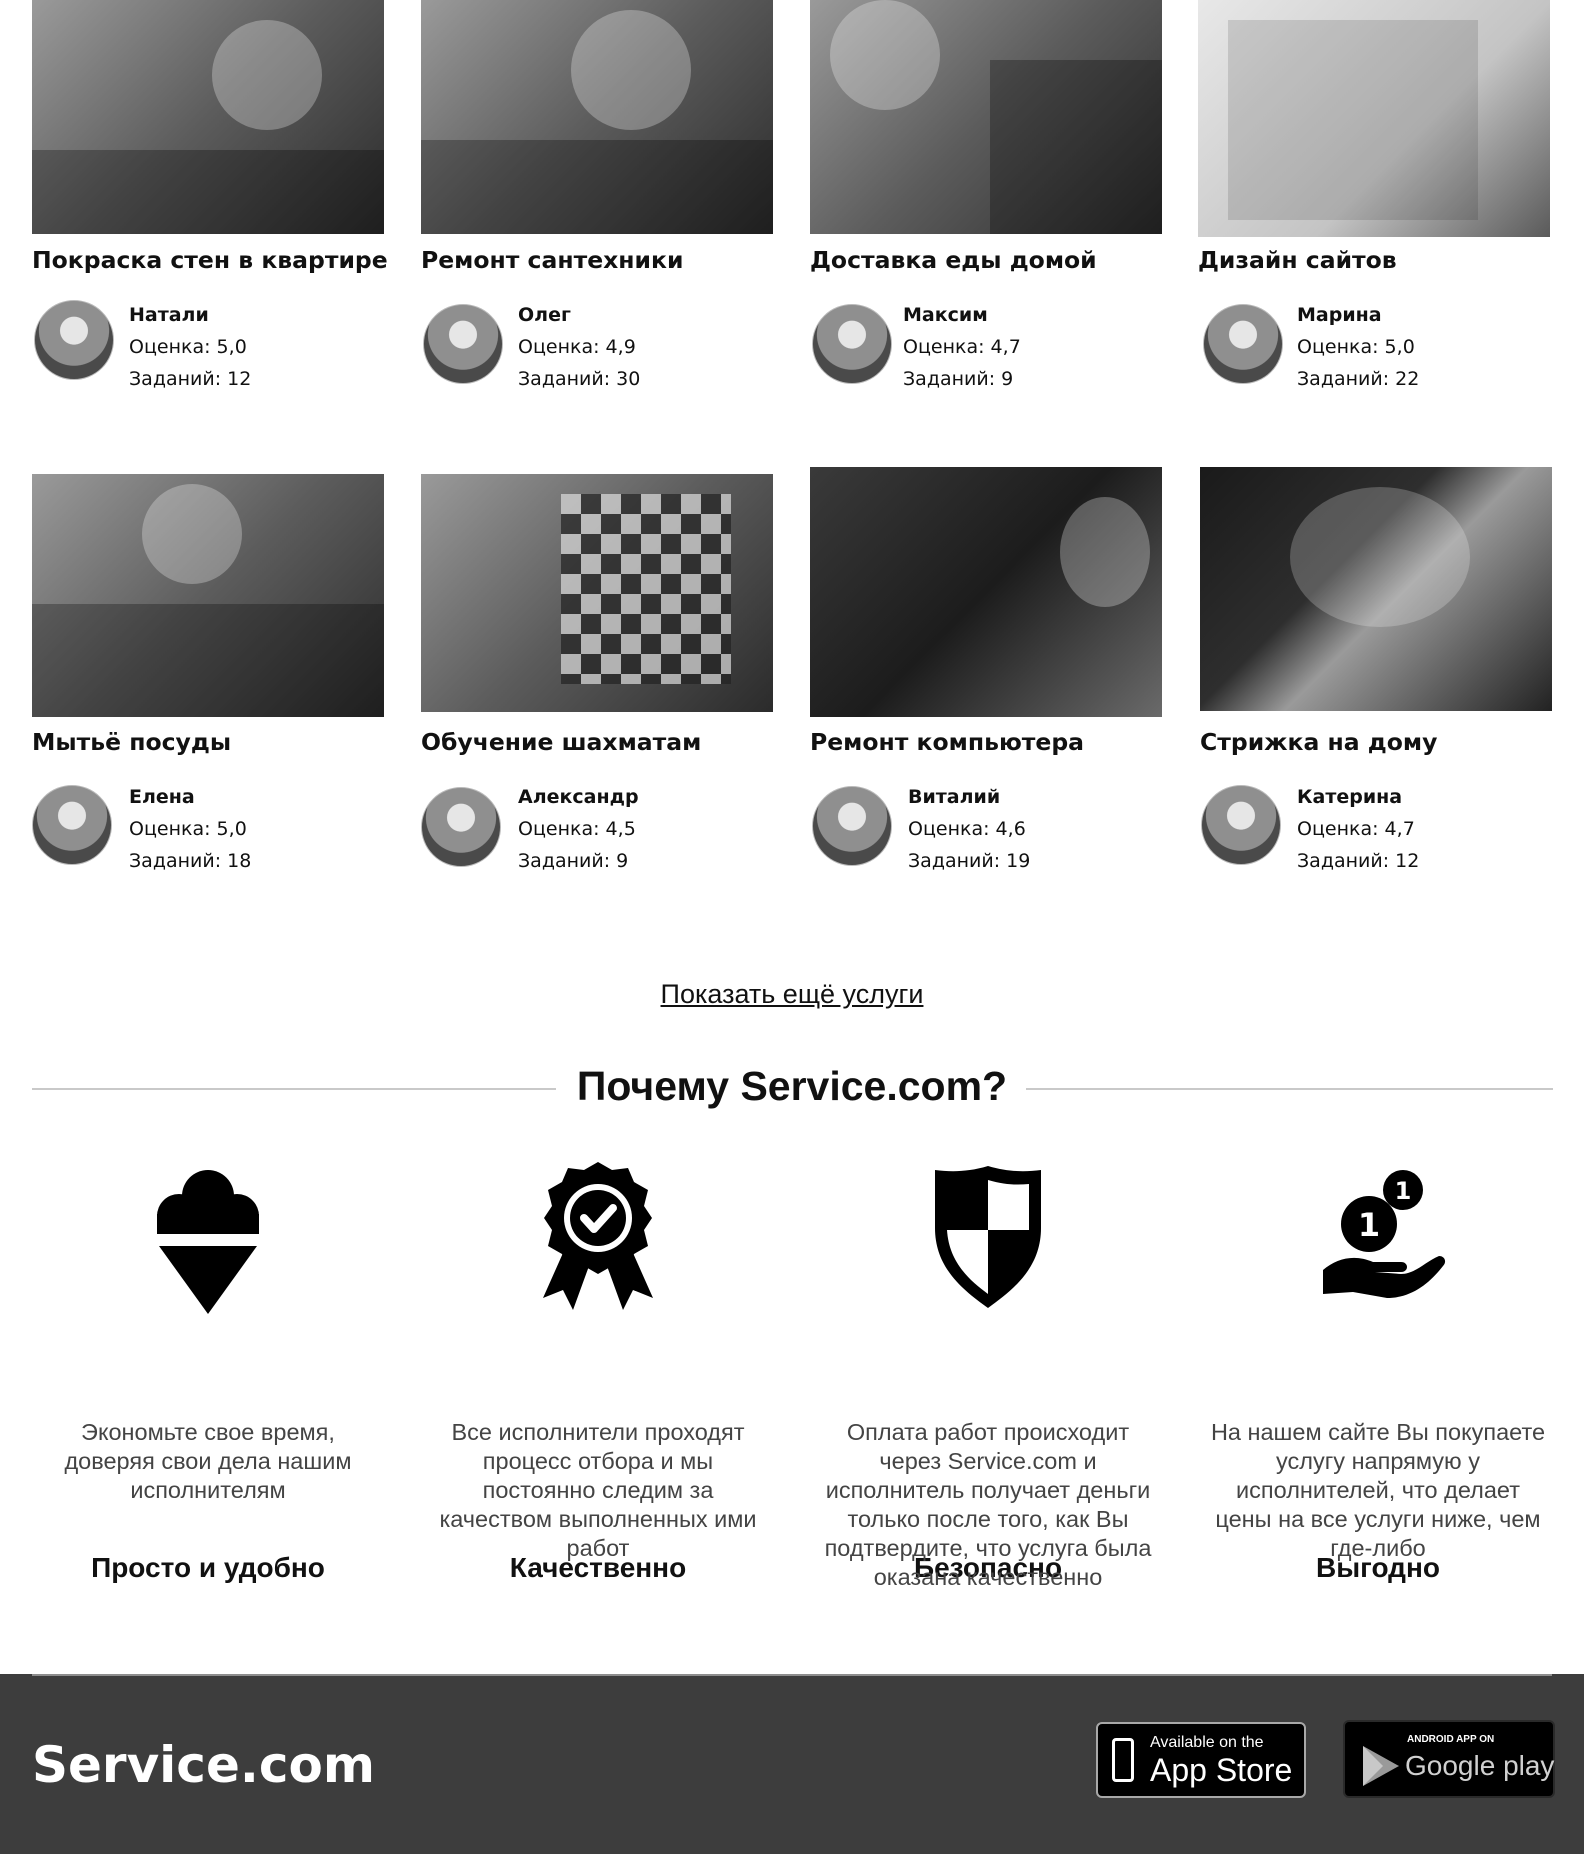 This screenshot has height=1854, width=1584. What do you see at coordinates (1318, 742) in the screenshot?
I see `service-title: Стрижка на дому` at bounding box center [1318, 742].